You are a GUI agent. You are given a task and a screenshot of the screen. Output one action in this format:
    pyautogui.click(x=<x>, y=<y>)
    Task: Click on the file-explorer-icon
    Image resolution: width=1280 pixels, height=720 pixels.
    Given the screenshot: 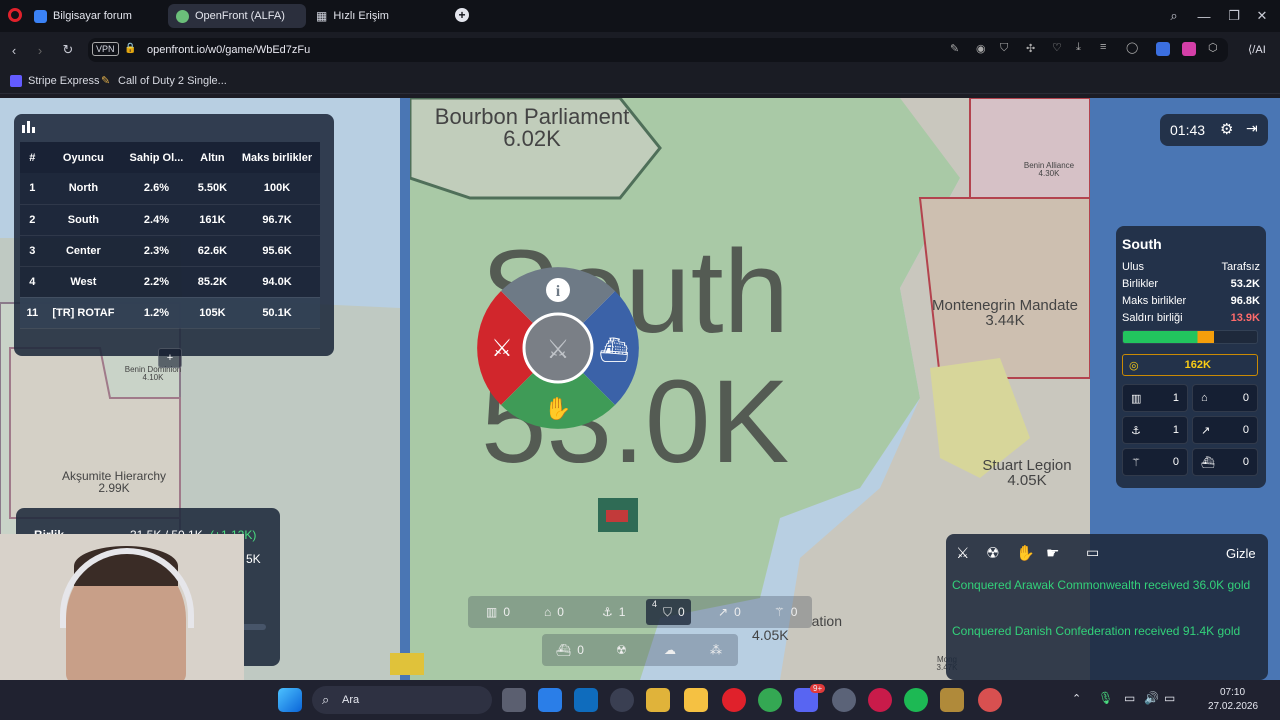 What is the action you would take?
    pyautogui.click(x=696, y=700)
    